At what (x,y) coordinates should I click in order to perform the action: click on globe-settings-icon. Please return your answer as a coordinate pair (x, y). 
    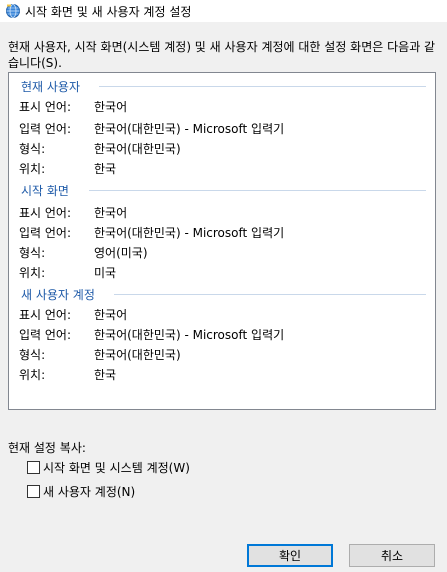
    Looking at the image, I should click on (13, 11).